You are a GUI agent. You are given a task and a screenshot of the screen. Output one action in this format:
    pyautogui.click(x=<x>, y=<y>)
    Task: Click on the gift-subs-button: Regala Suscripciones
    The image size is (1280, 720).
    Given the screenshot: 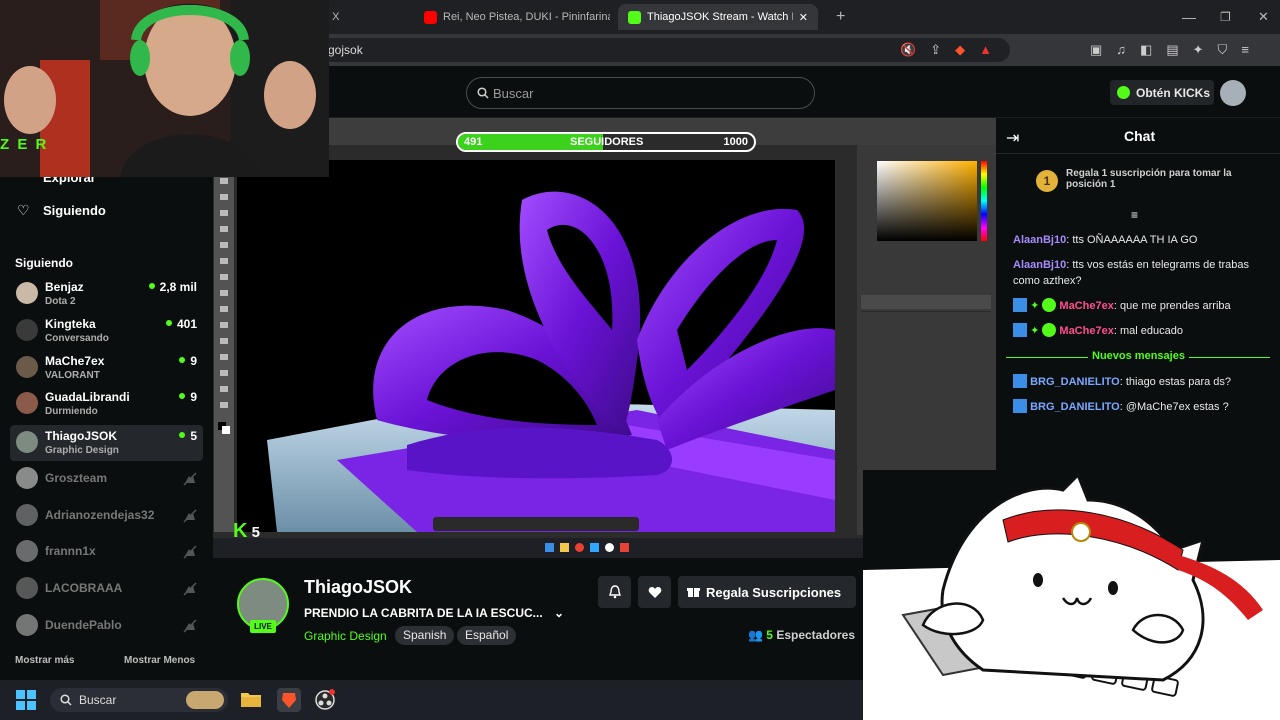 What is the action you would take?
    pyautogui.click(x=767, y=592)
    